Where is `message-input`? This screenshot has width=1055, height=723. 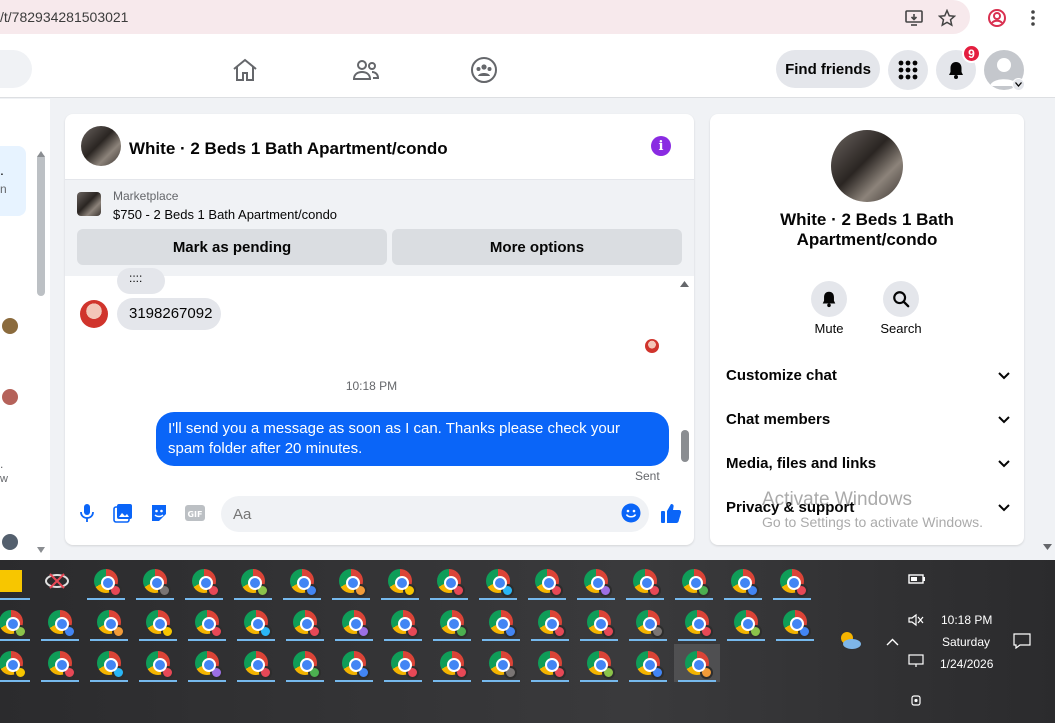 message-input is located at coordinates (435, 514).